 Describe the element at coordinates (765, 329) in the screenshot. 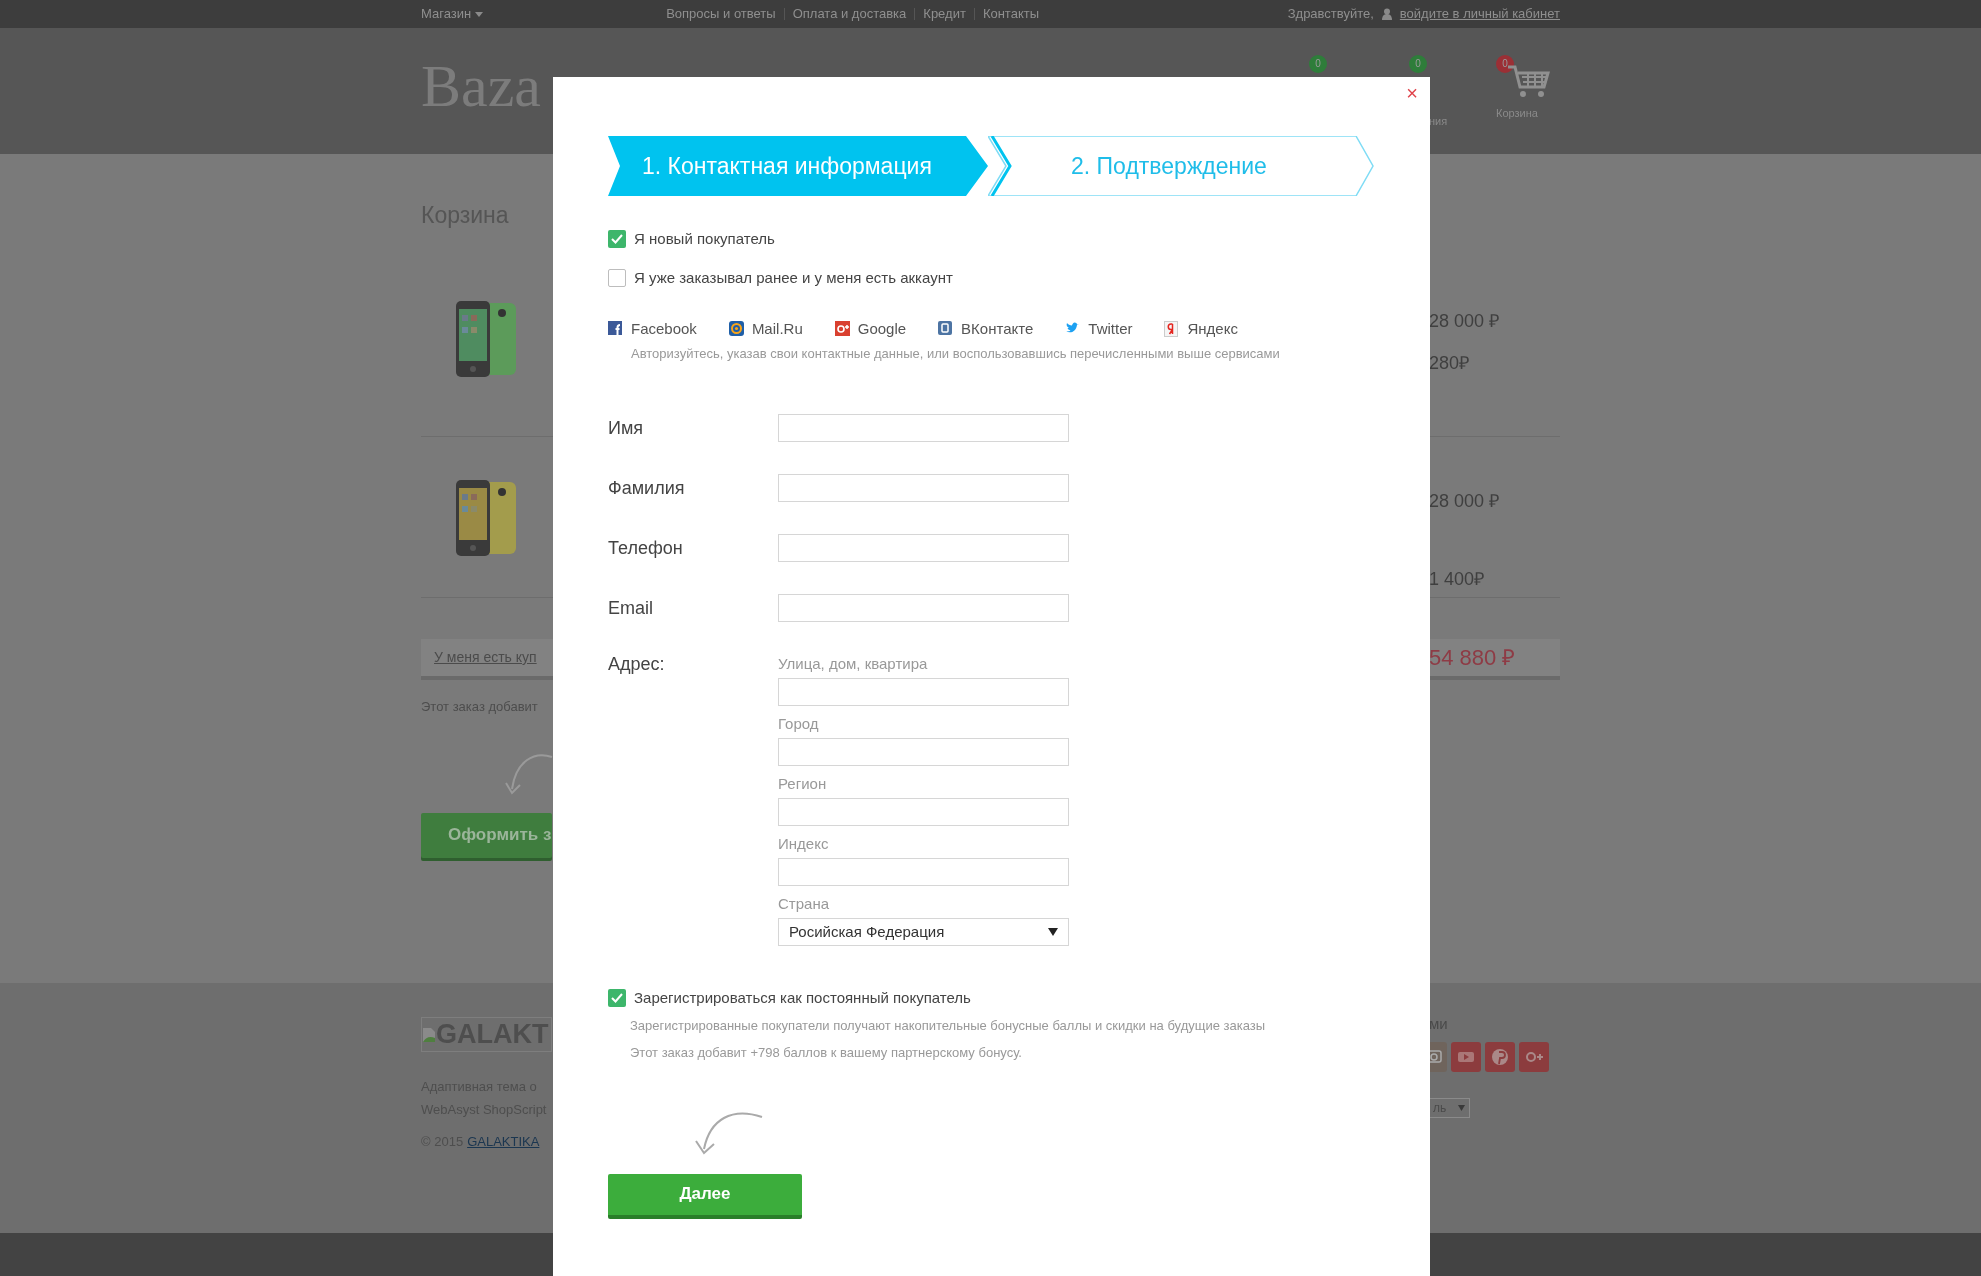

I see `social-login-link: Mail.Ru` at that location.